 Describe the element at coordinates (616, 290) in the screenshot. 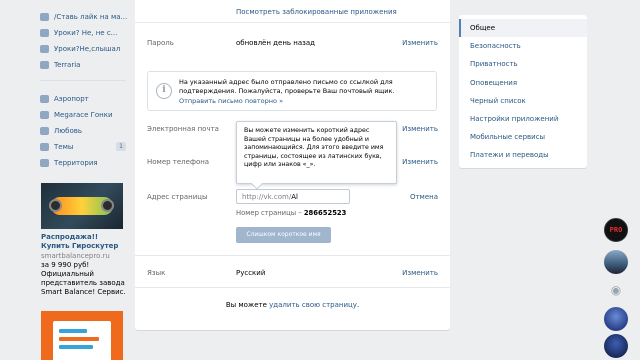

I see `camera-icon: ◉` at that location.